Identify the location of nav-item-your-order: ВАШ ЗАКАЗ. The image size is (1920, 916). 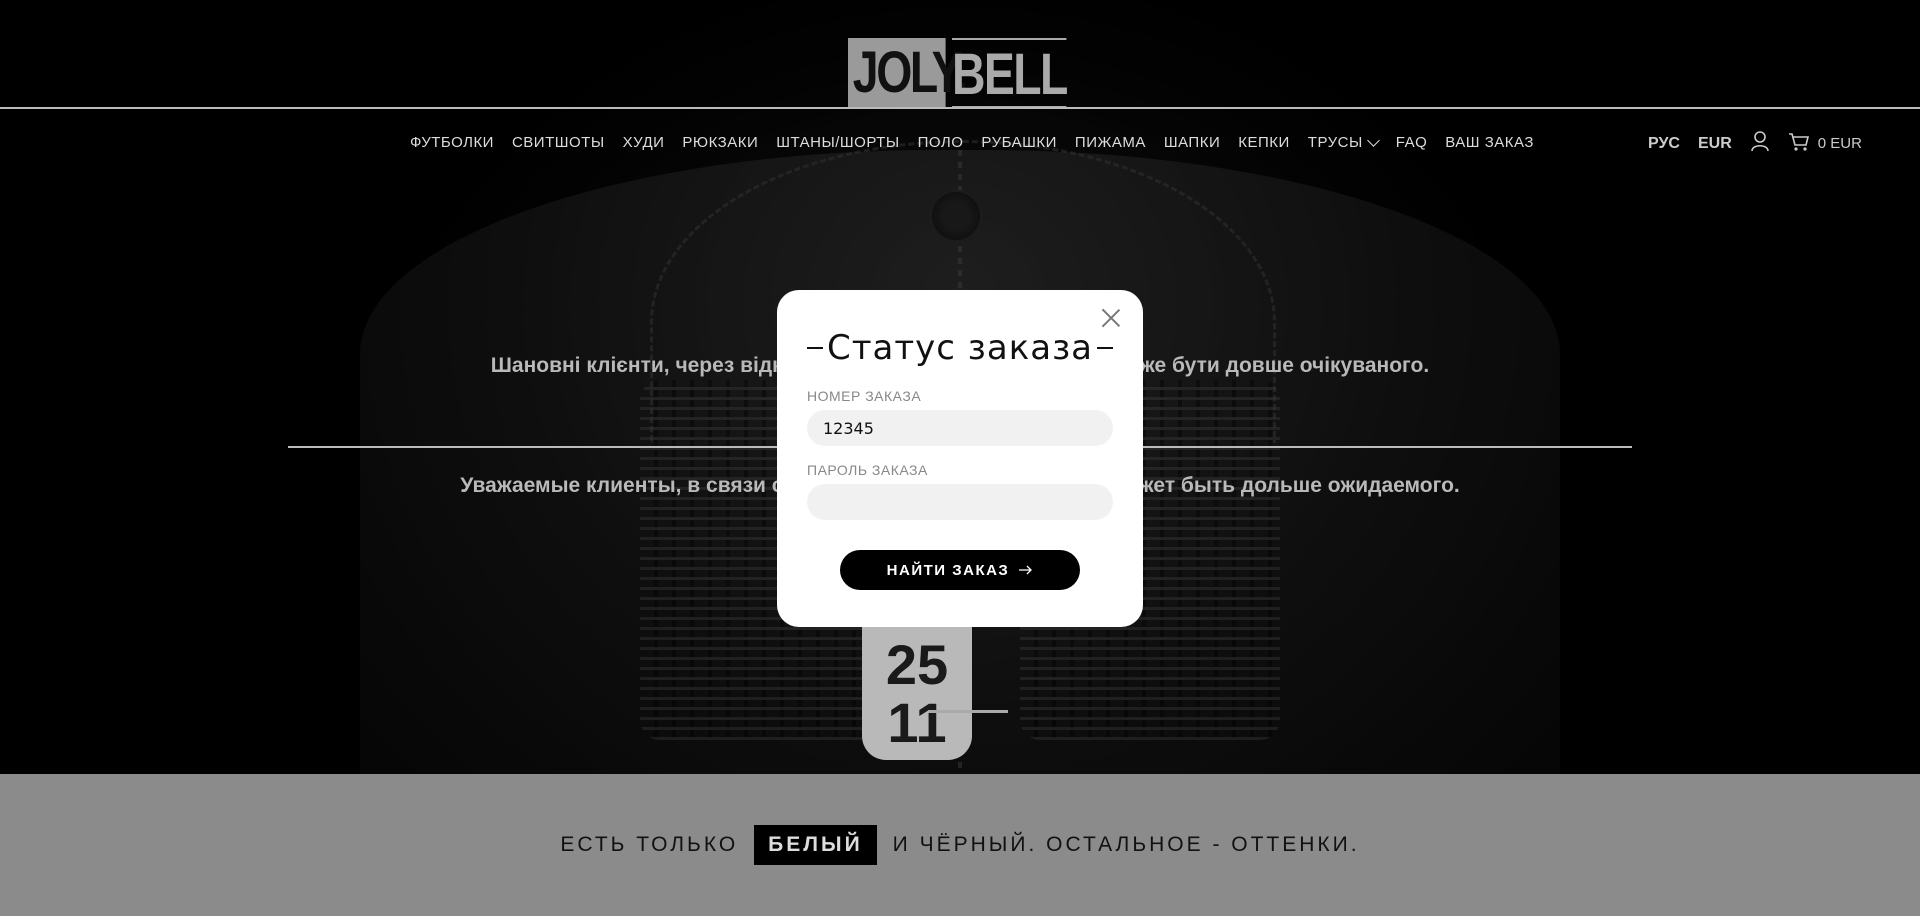
(1489, 142).